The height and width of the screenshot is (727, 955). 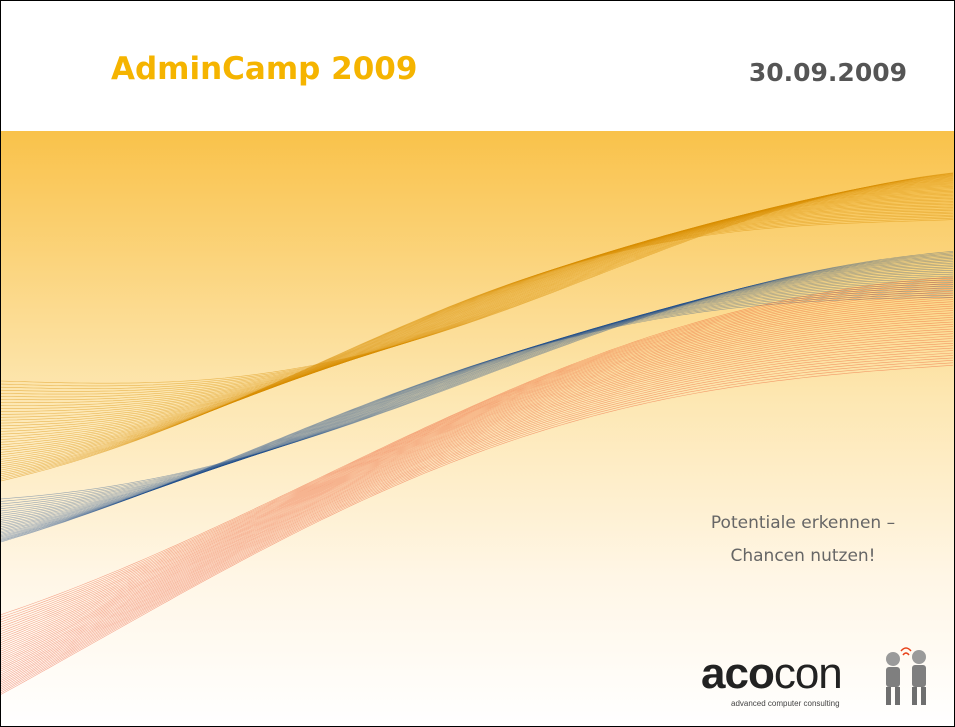 What do you see at coordinates (803, 556) in the screenshot?
I see `tagline-line-2: Chancen nutzen!` at bounding box center [803, 556].